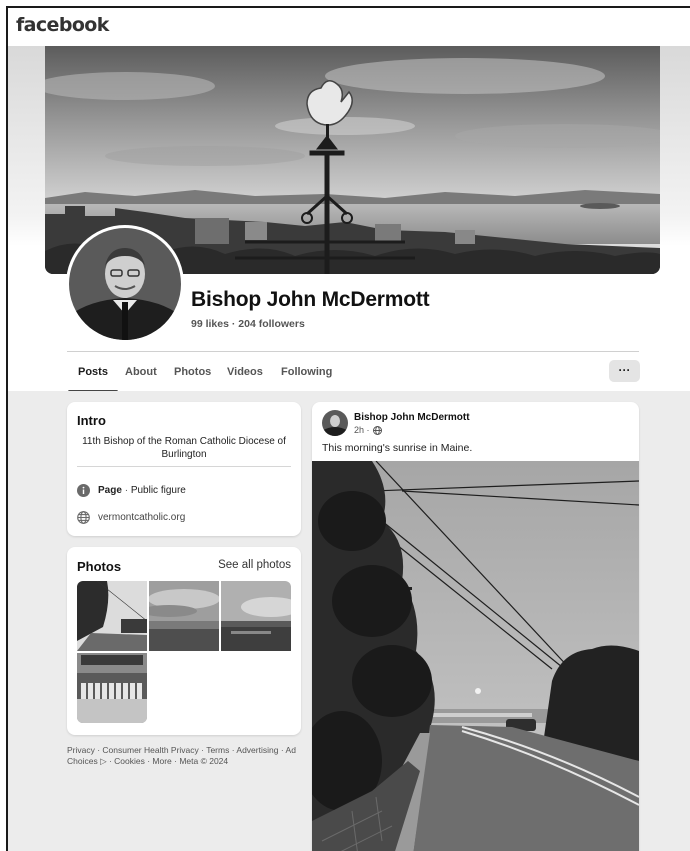 Image resolution: width=690 pixels, height=851 pixels. What do you see at coordinates (306, 372) in the screenshot?
I see `tab-following: Following` at bounding box center [306, 372].